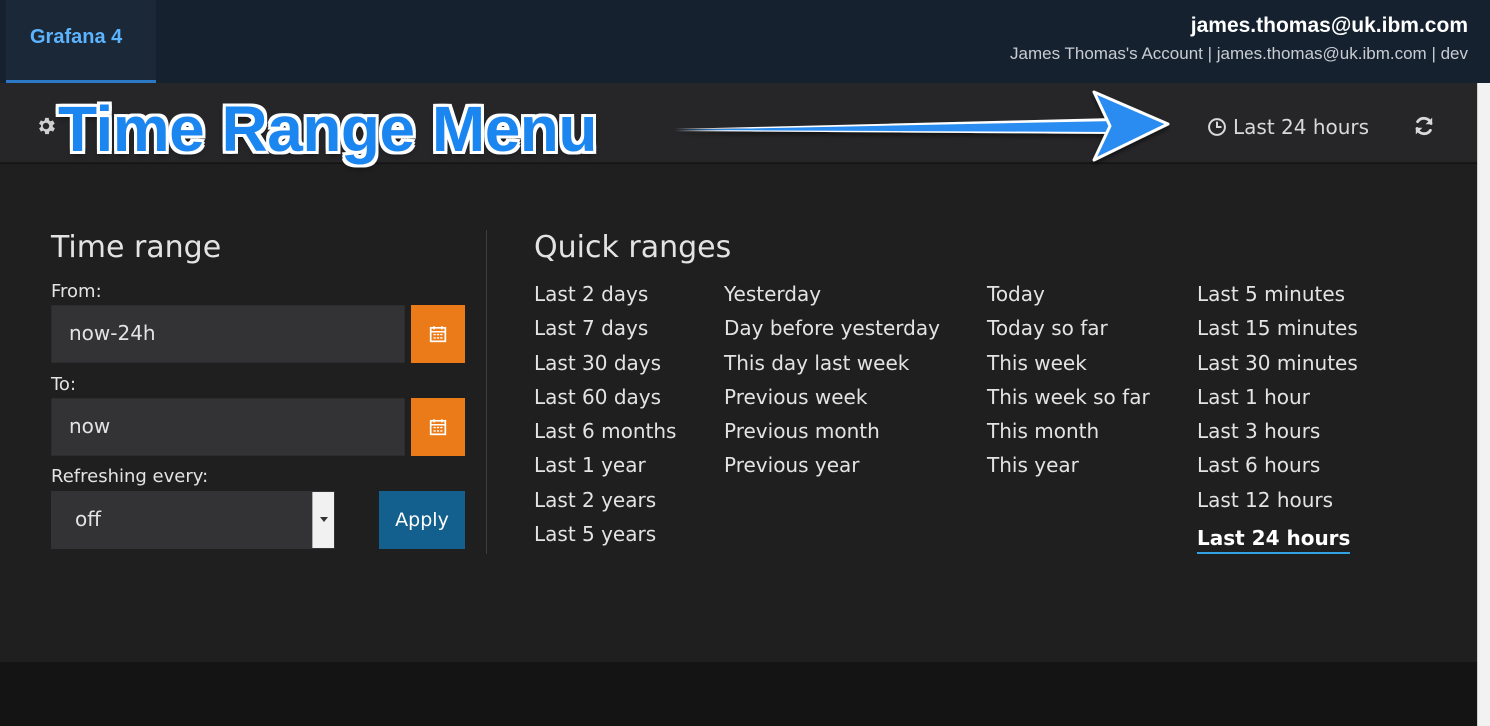  Describe the element at coordinates (605, 366) in the screenshot. I see `quick-range-item: Last 30 days` at that location.